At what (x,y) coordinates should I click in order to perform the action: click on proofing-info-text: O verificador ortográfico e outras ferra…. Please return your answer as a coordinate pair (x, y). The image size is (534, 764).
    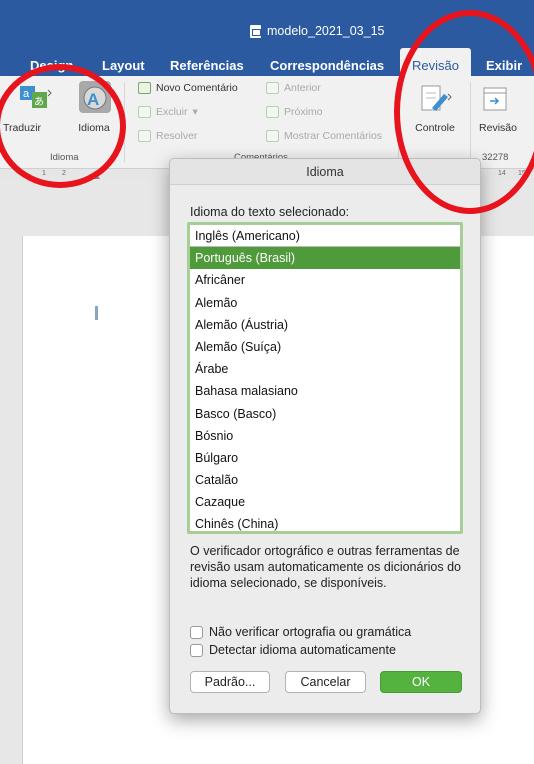
    Looking at the image, I should click on (325, 567).